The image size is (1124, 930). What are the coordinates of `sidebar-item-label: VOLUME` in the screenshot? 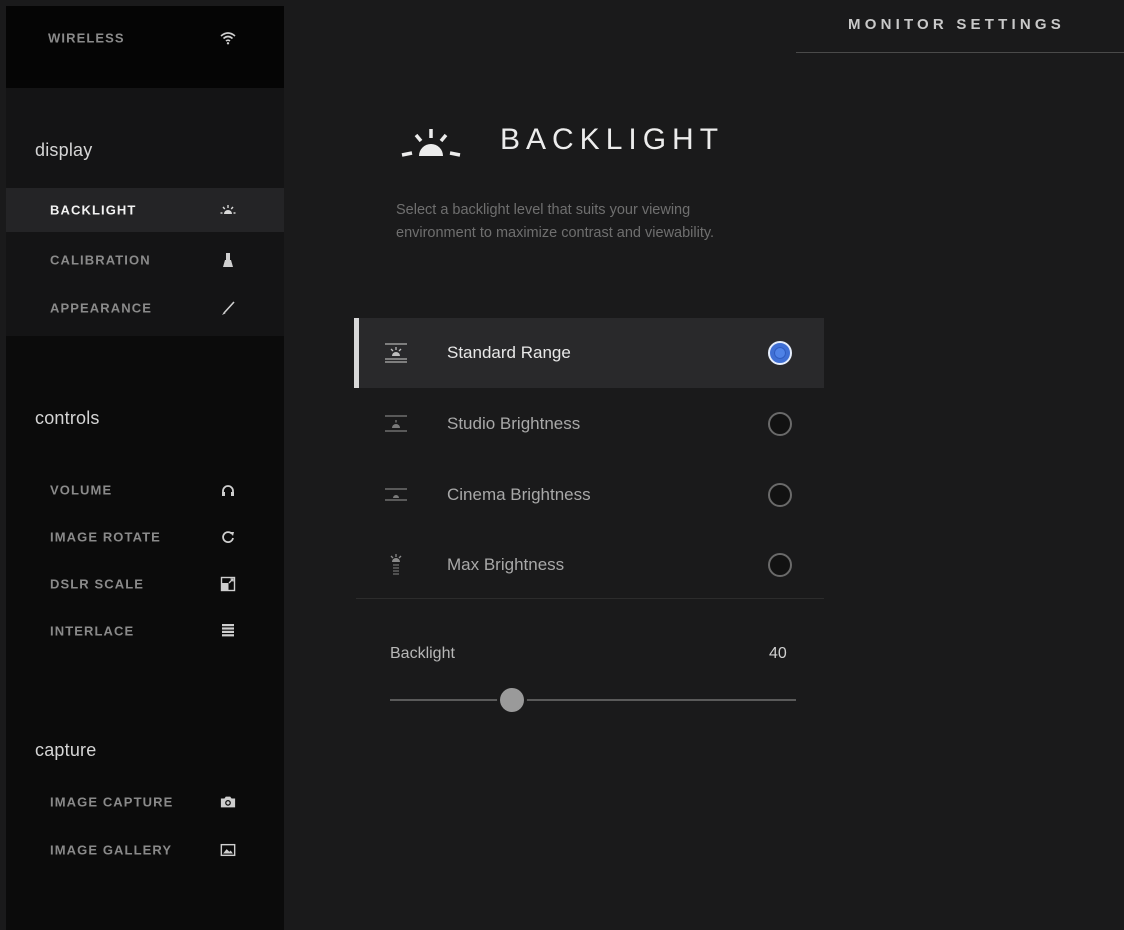 It's located at (81, 490).